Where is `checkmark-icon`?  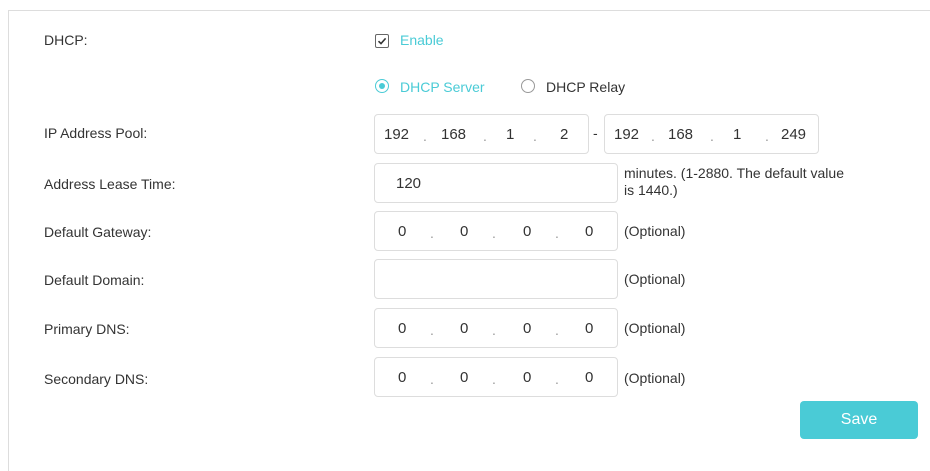 checkmark-icon is located at coordinates (382, 41).